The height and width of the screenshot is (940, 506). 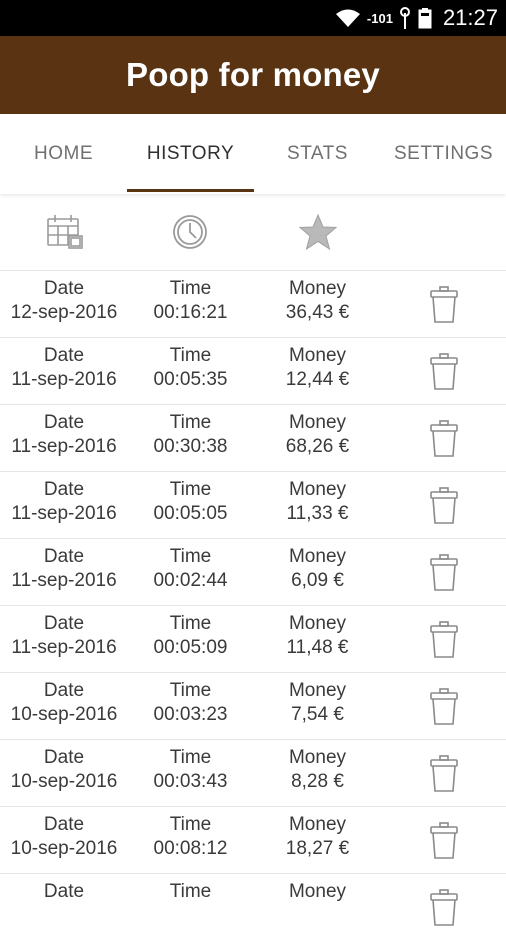 I want to click on money-value: 11,48 €, so click(x=317, y=647).